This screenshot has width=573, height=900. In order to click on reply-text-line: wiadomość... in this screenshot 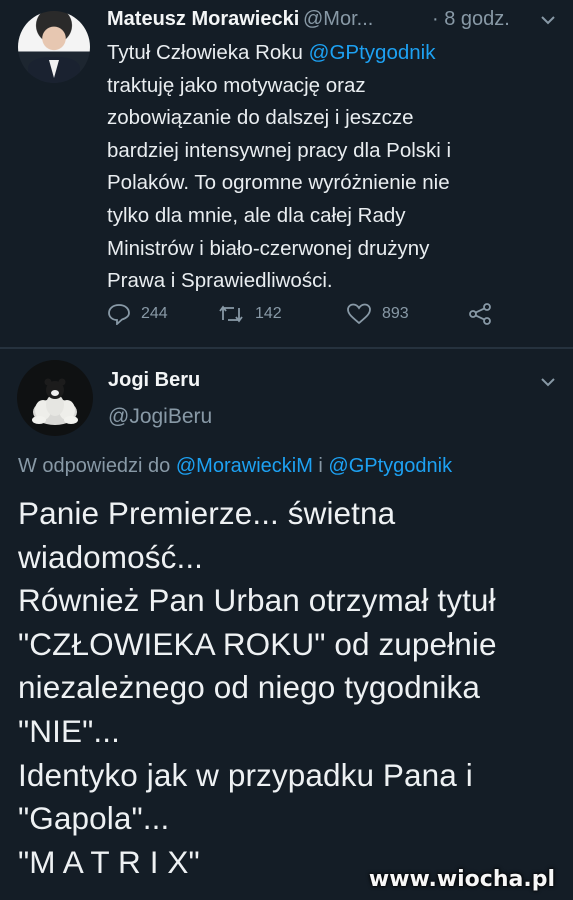, I will do `click(111, 556)`.